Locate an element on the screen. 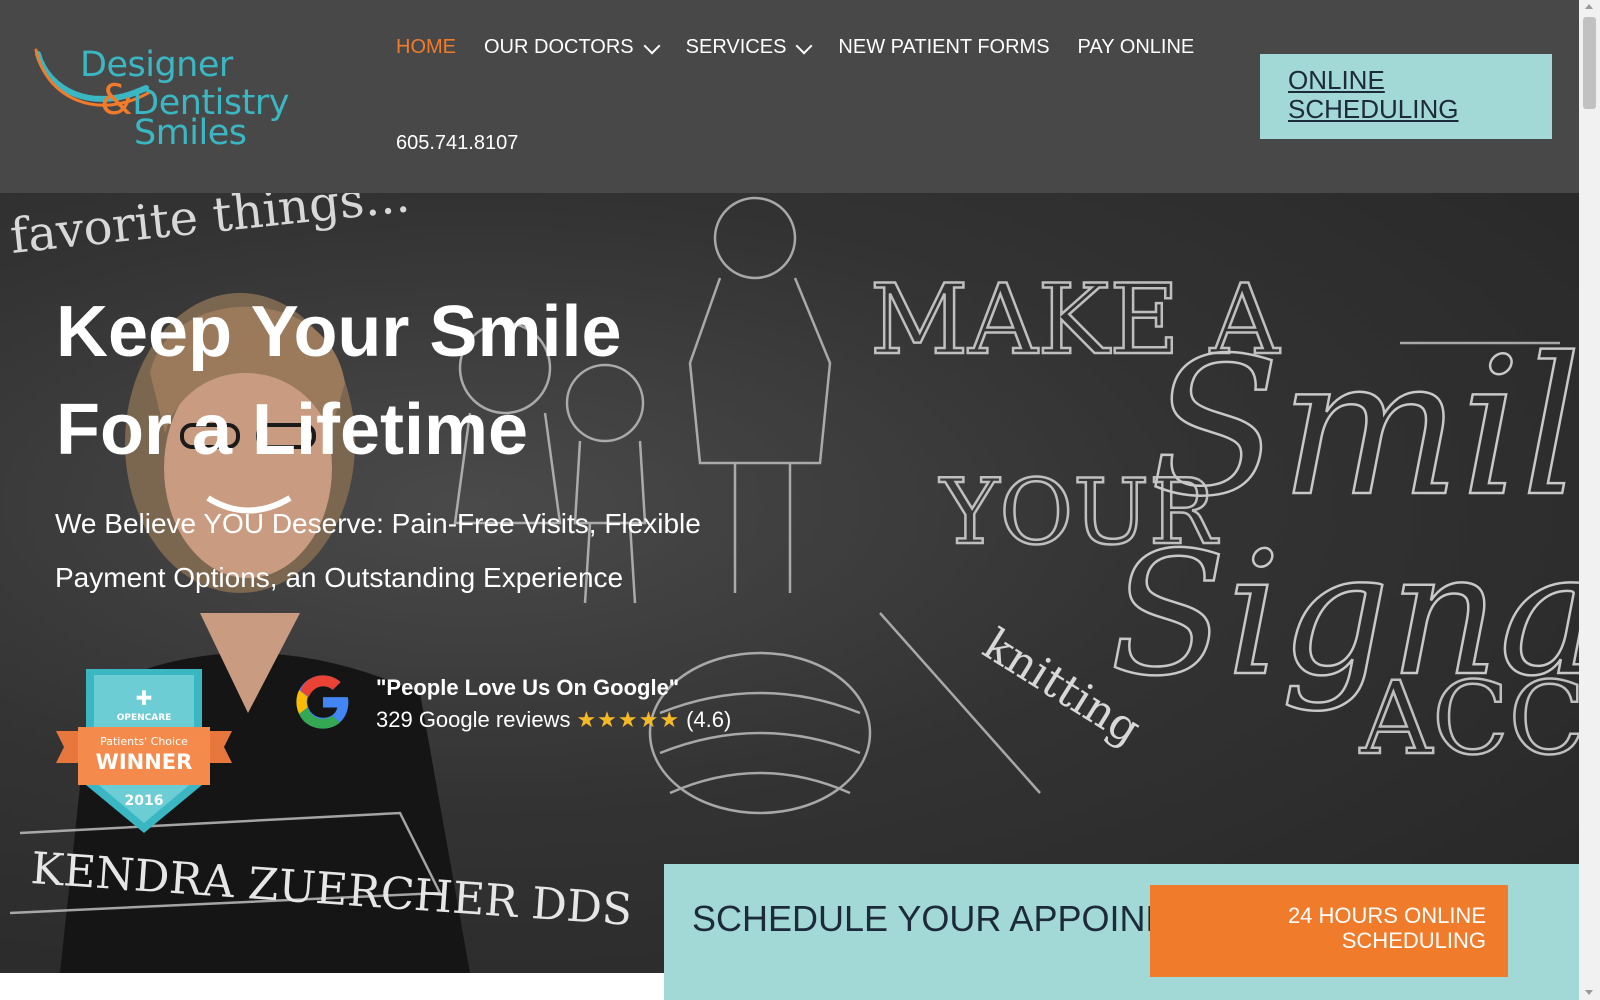 Image resolution: width=1600 pixels, height=1000 pixels. nav-home-label: HOME is located at coordinates (426, 47).